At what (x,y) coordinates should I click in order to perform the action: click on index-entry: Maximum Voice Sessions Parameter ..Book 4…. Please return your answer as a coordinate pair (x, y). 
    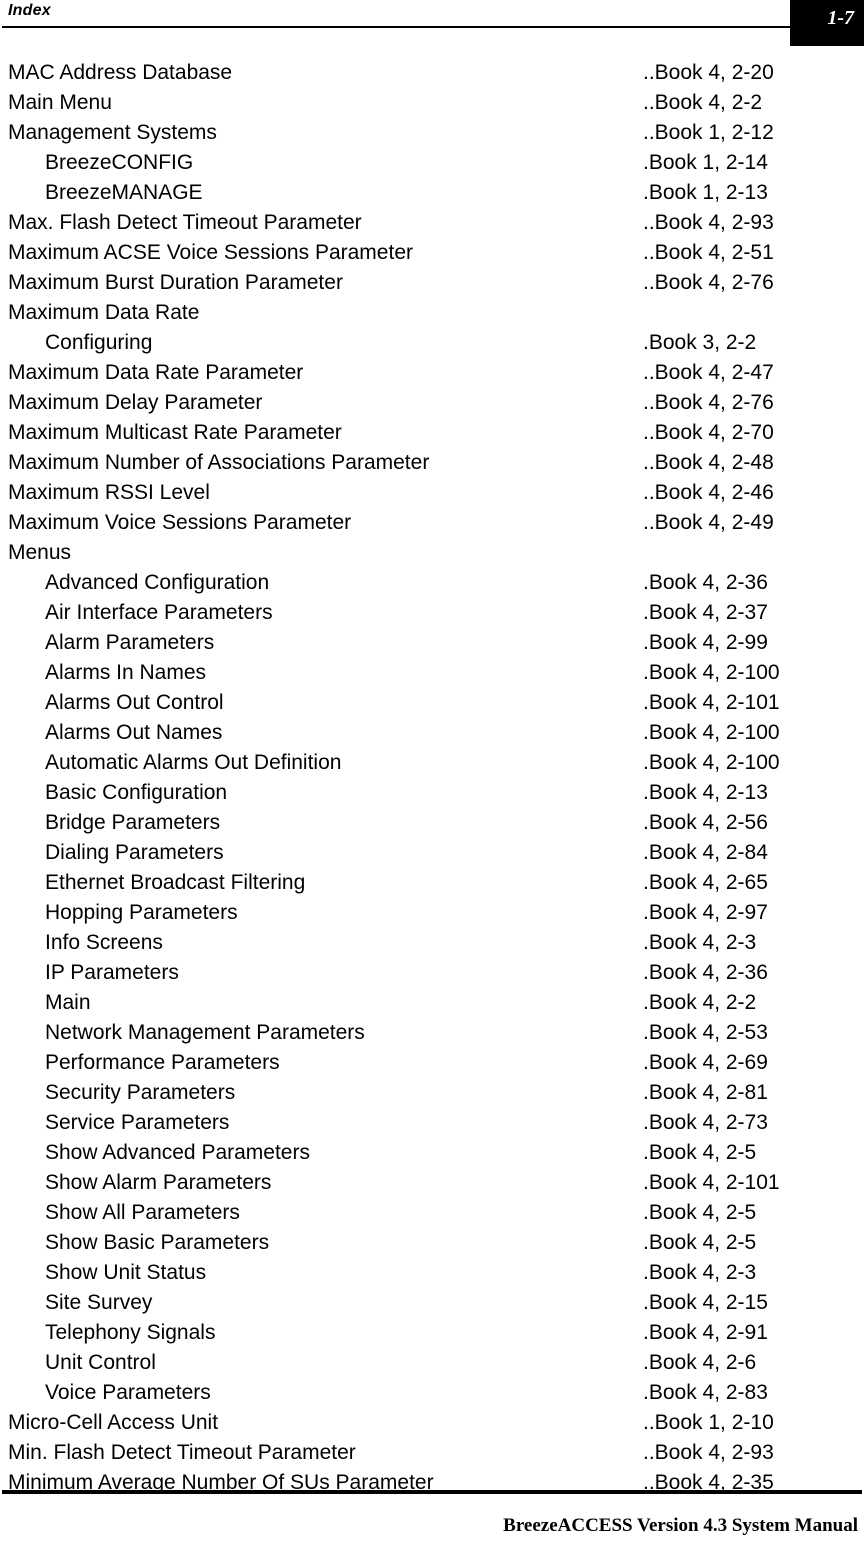
    Looking at the image, I should click on (432, 523).